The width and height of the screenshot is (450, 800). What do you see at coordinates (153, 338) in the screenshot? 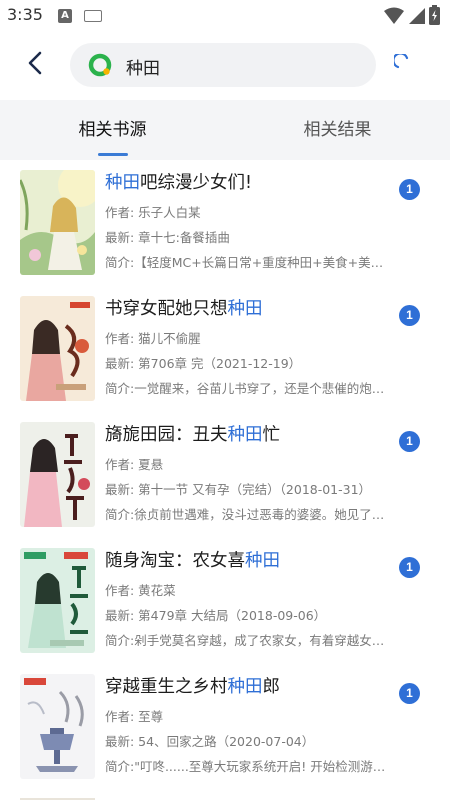
I see `book-author: 作者: 猫儿不偷腥` at bounding box center [153, 338].